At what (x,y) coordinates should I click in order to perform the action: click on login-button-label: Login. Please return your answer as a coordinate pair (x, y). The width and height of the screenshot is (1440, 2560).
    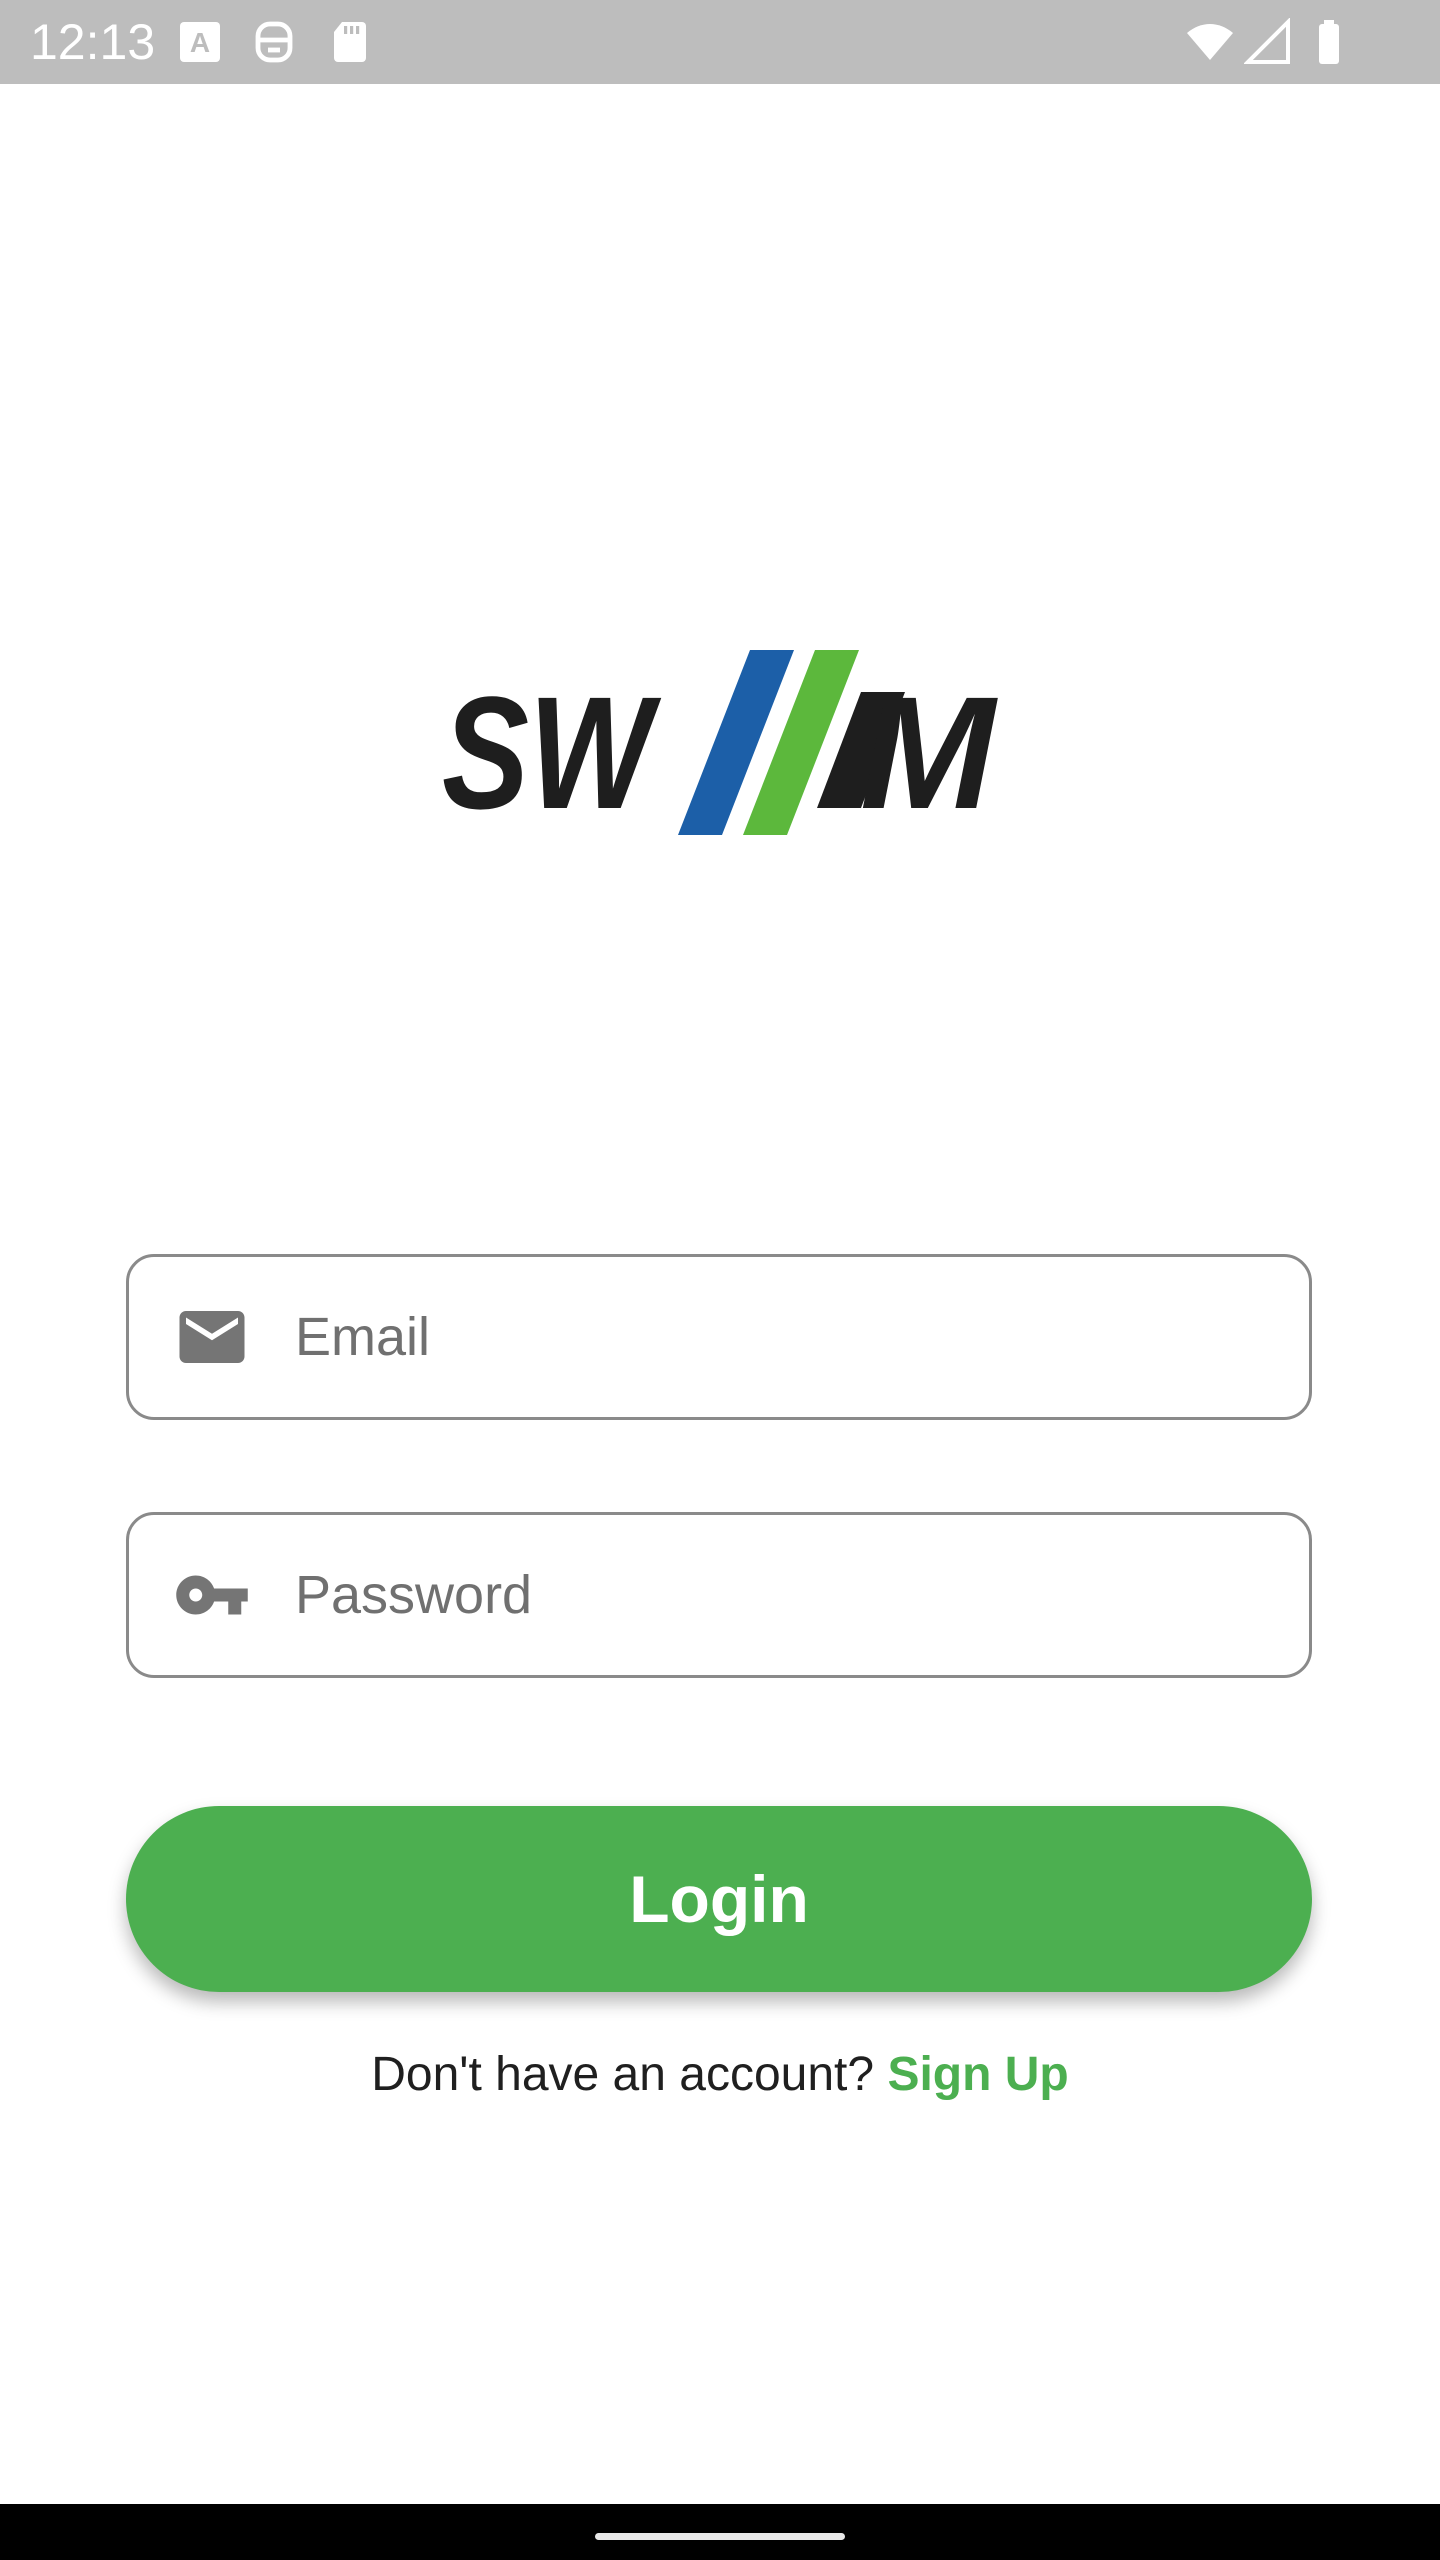
    Looking at the image, I should click on (719, 1899).